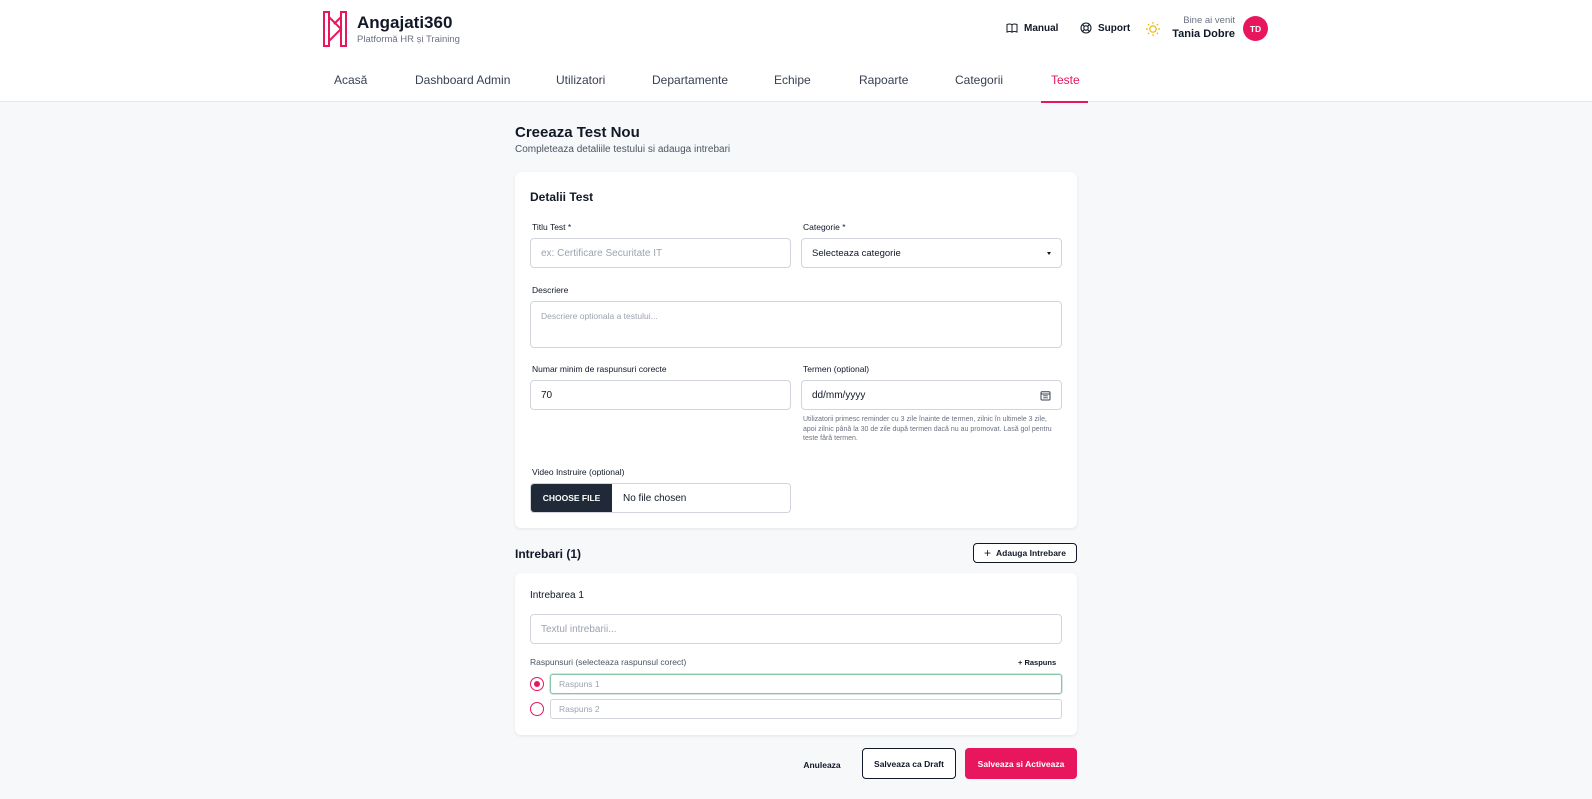  I want to click on video-label: Video Instruire (optional), so click(578, 472).